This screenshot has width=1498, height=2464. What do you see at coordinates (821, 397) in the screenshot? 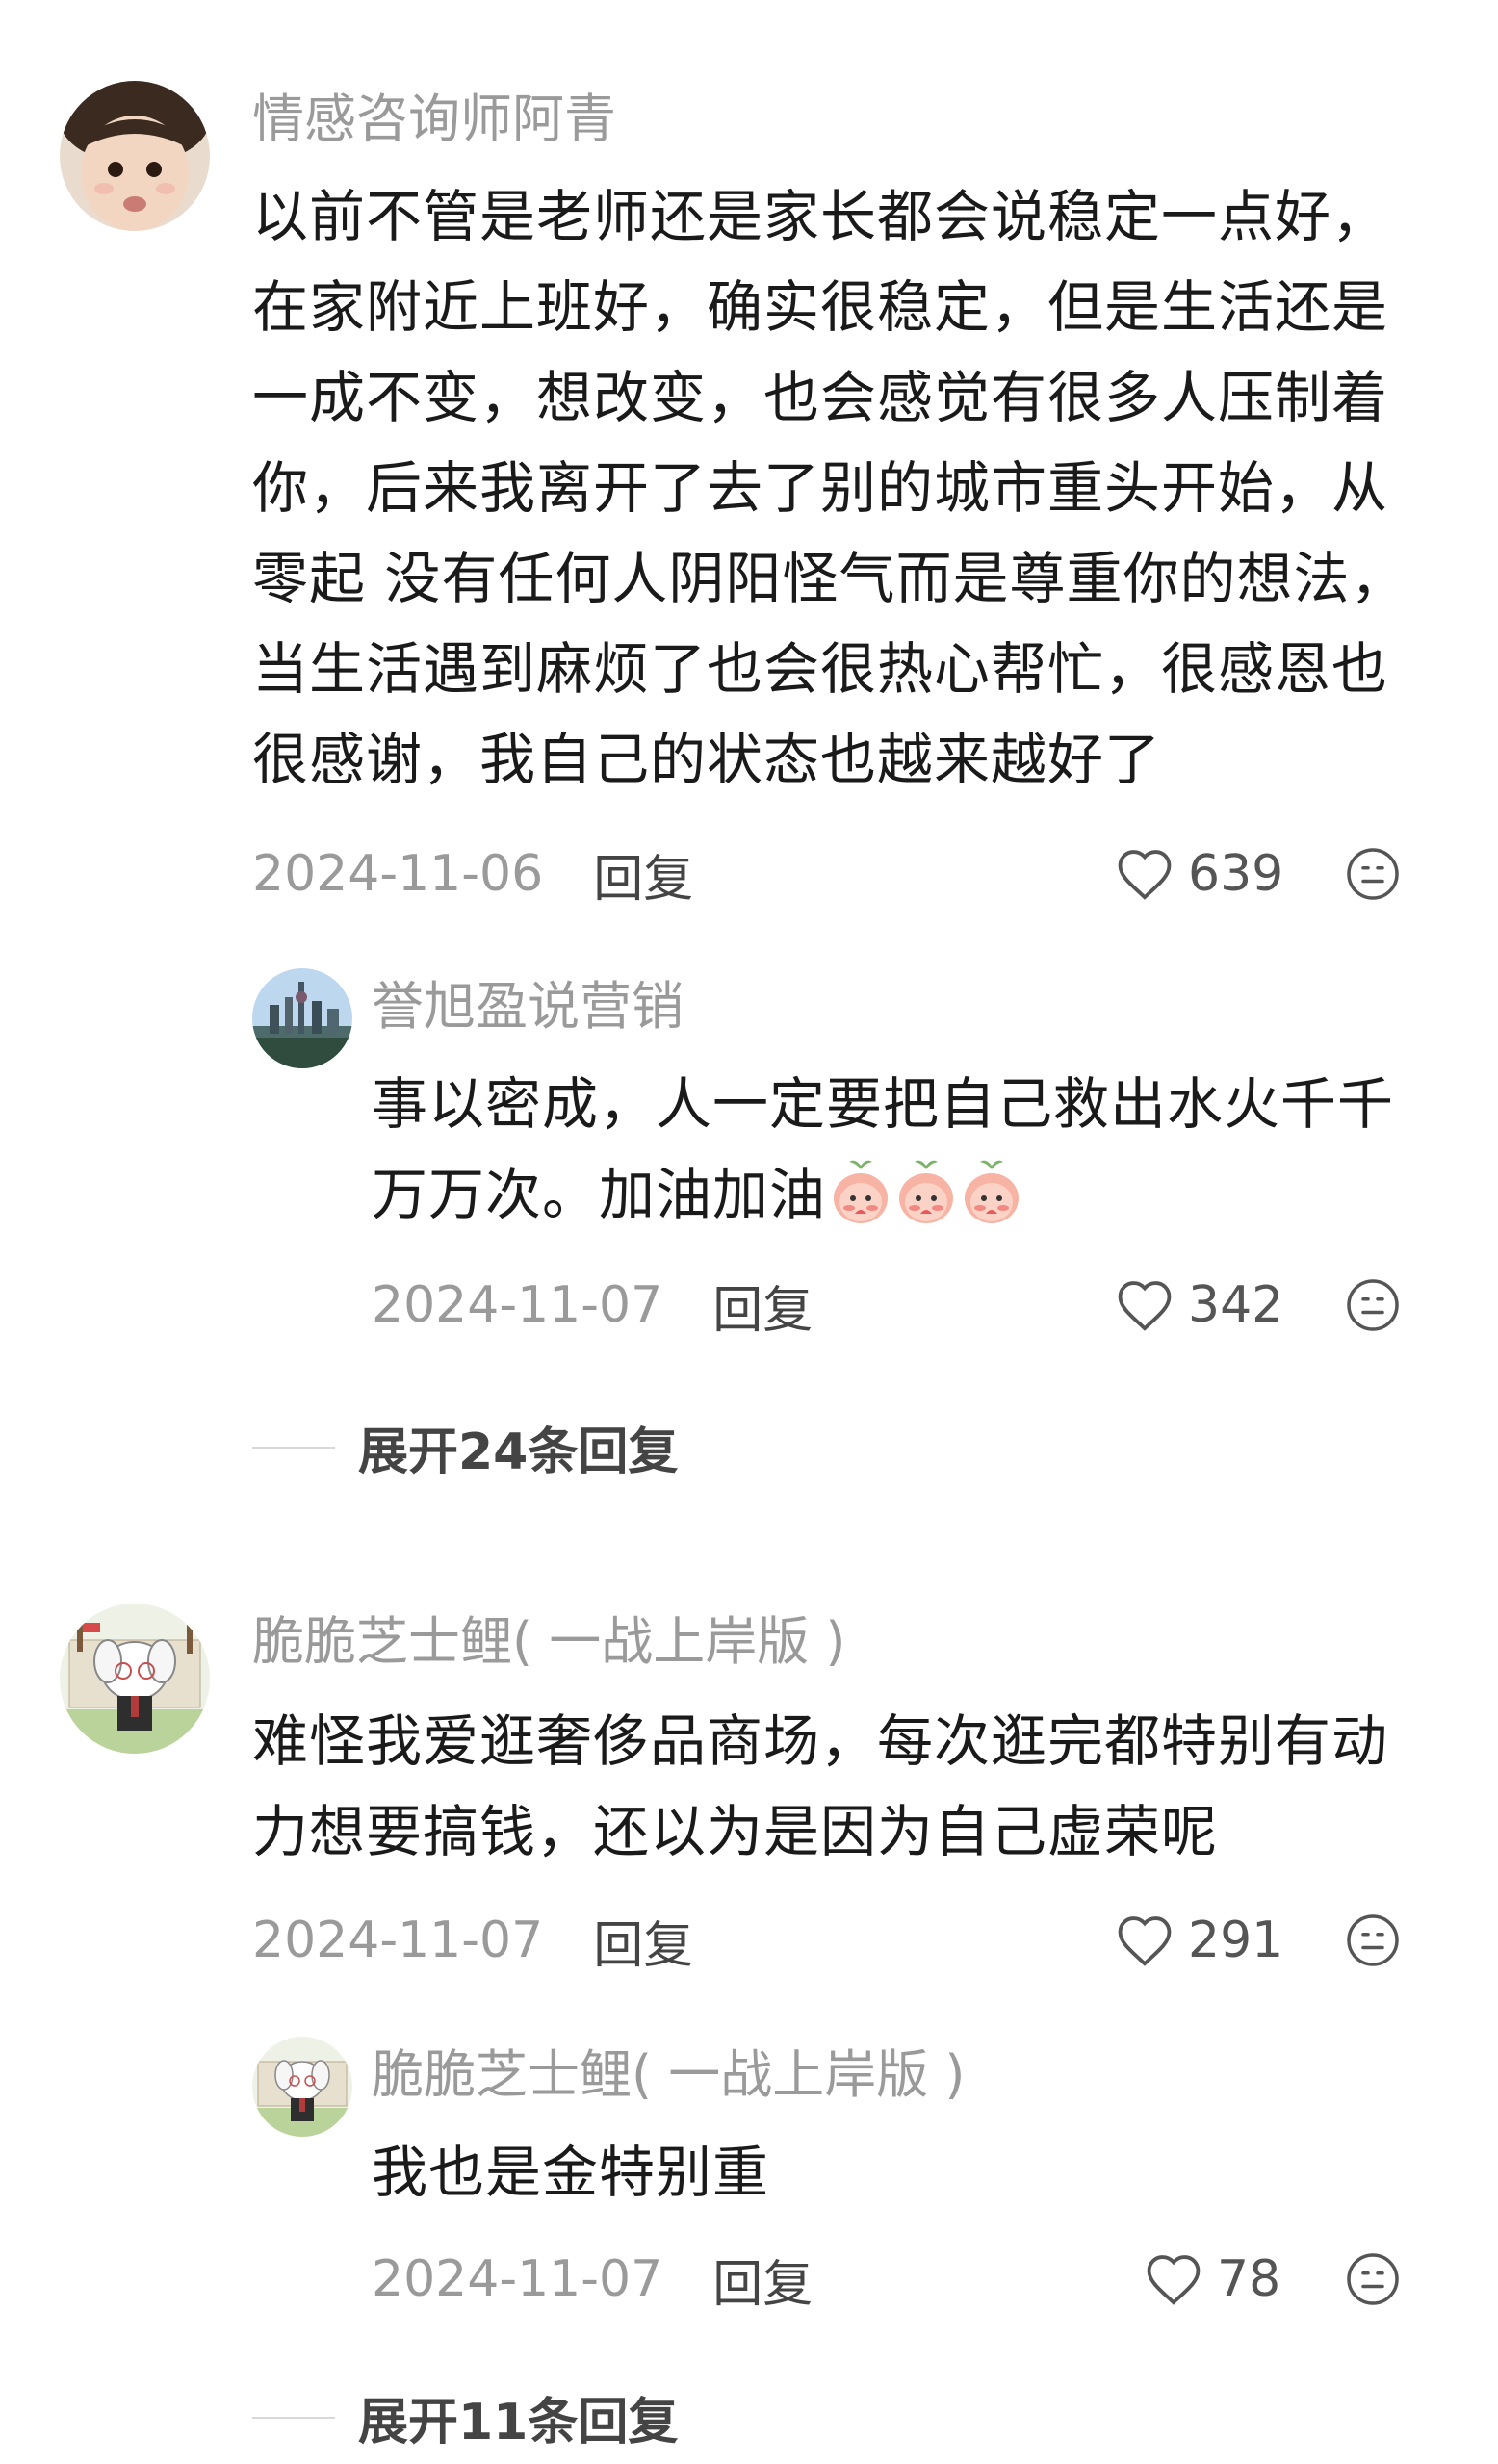
I see `comment-text-line: 一成不变，想改变，也会感觉有很多人压制着` at bounding box center [821, 397].